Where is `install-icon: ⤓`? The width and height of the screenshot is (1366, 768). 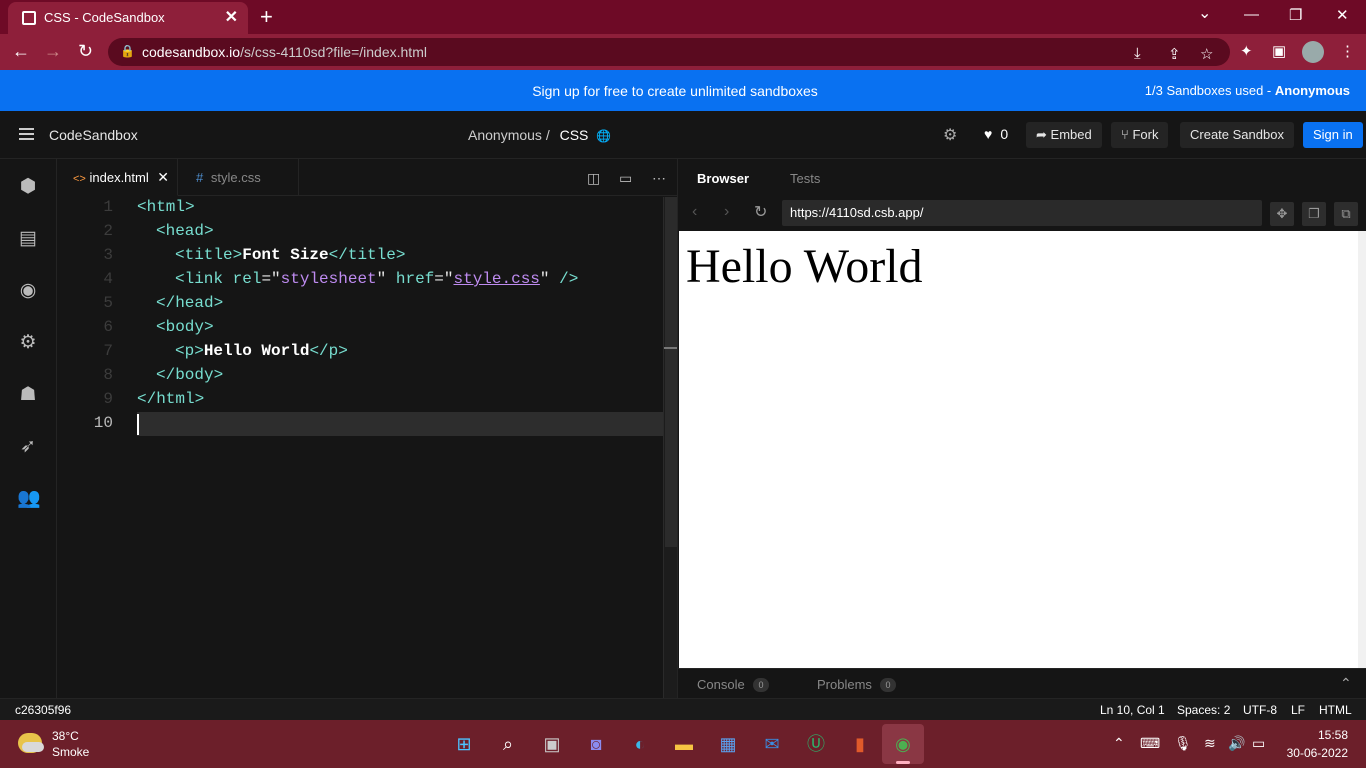 install-icon: ⤓ is located at coordinates (1137, 53).